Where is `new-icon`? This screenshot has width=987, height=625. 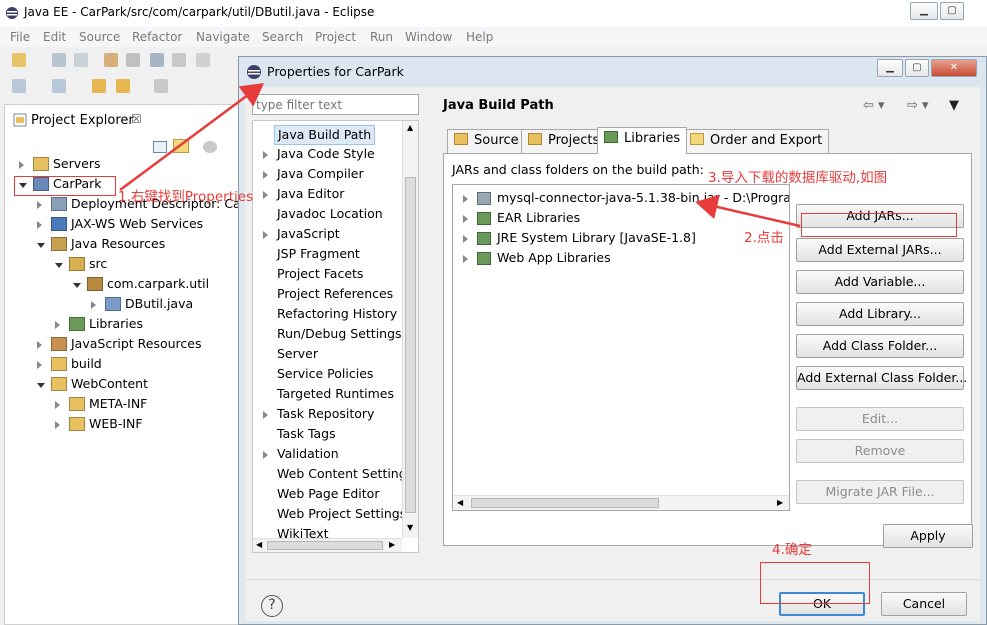 new-icon is located at coordinates (19, 60).